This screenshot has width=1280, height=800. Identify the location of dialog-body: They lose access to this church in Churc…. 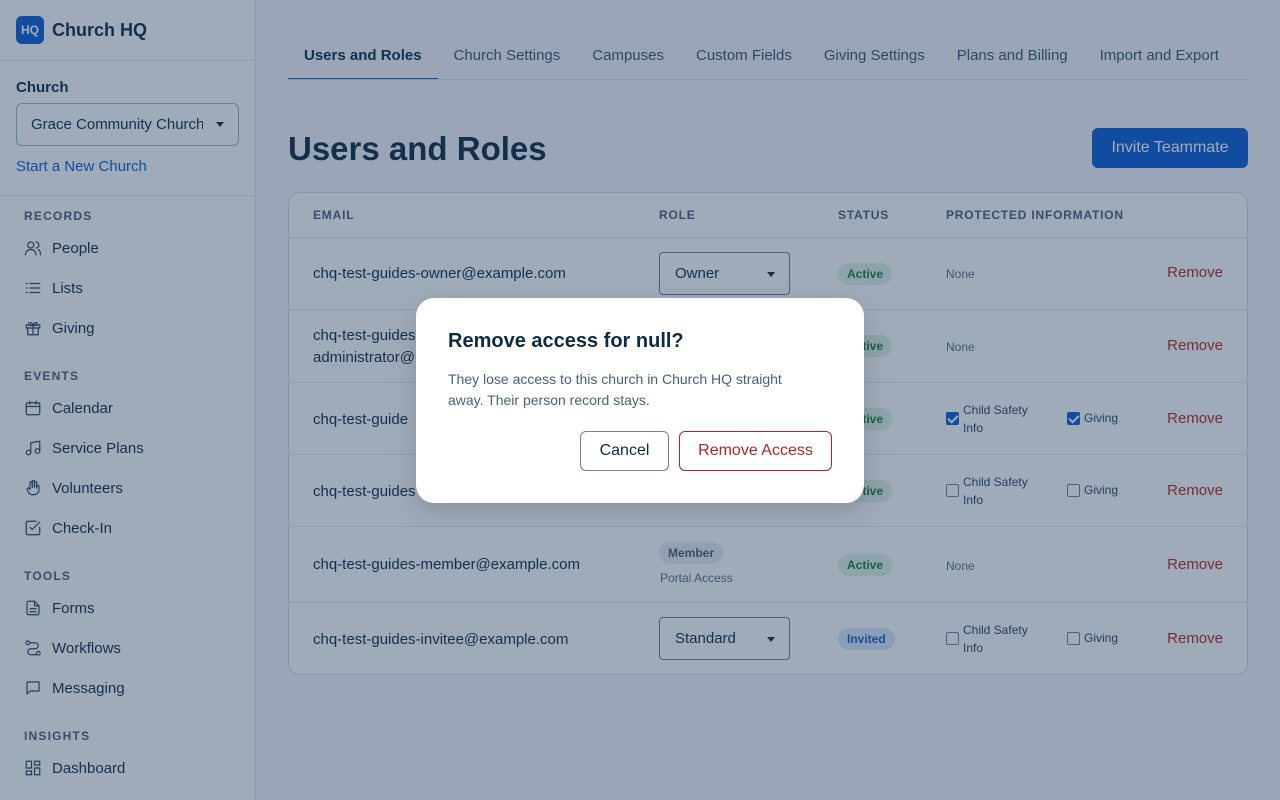
(615, 389).